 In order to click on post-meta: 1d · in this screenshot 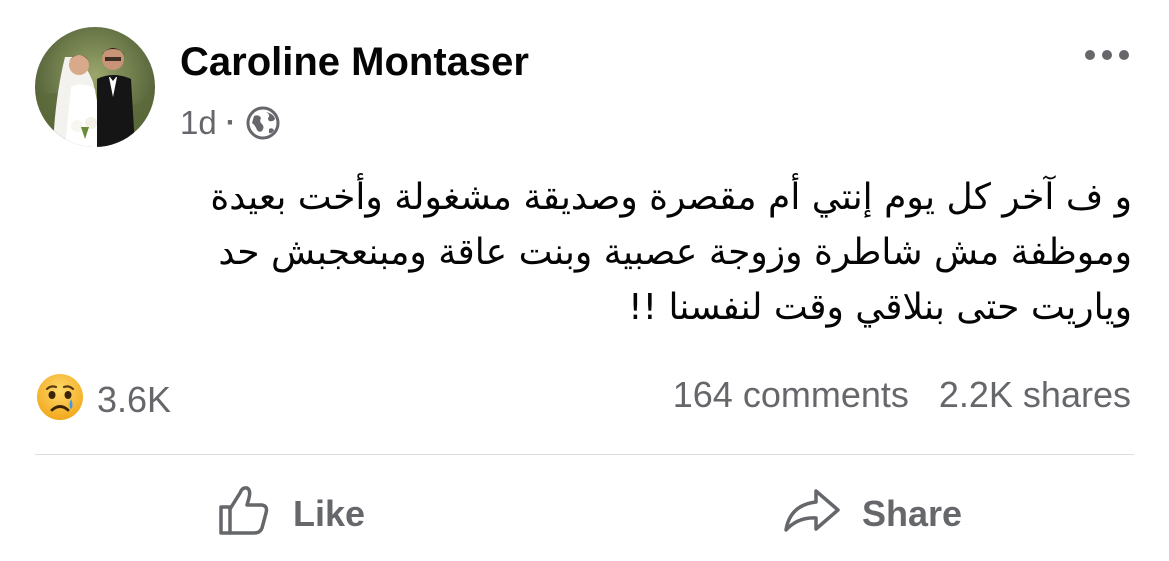, I will do `click(230, 123)`.